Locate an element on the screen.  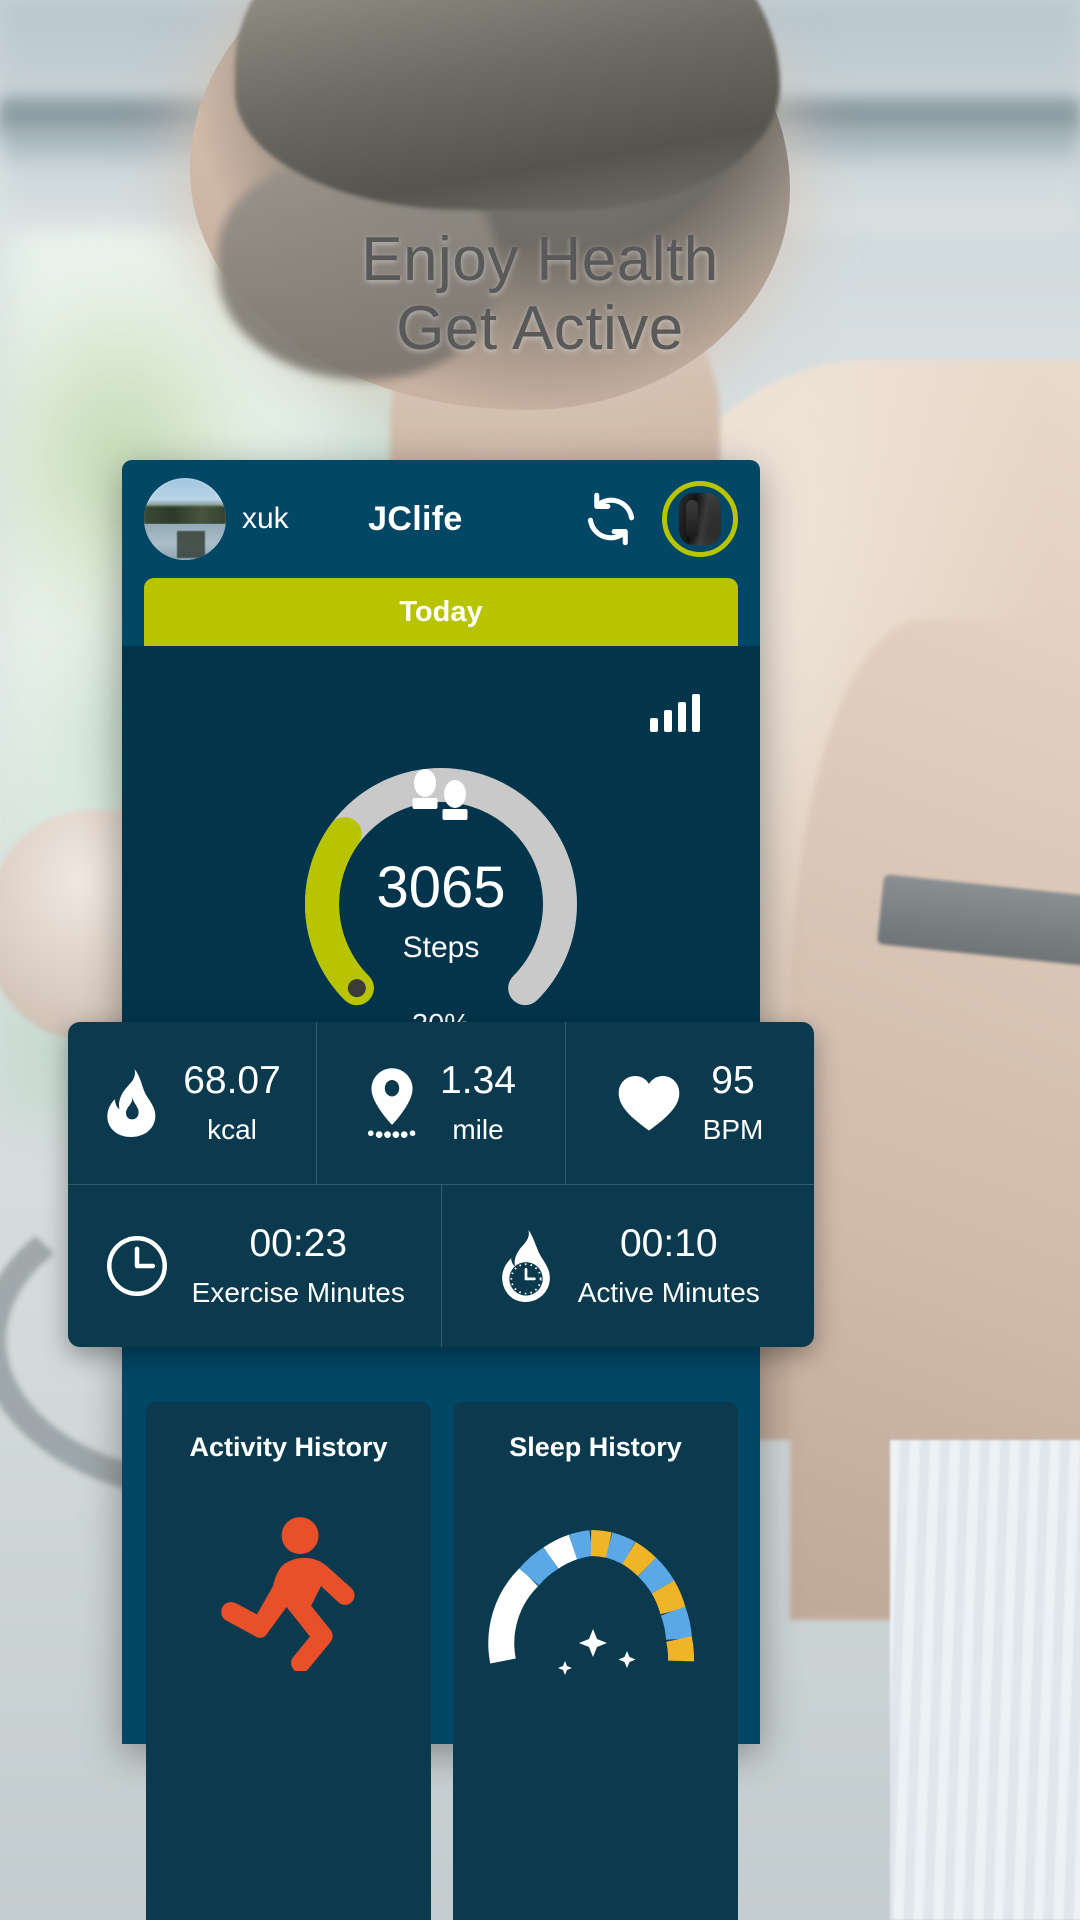
stat-calories: 68.07 kcal is located at coordinates (192, 1103).